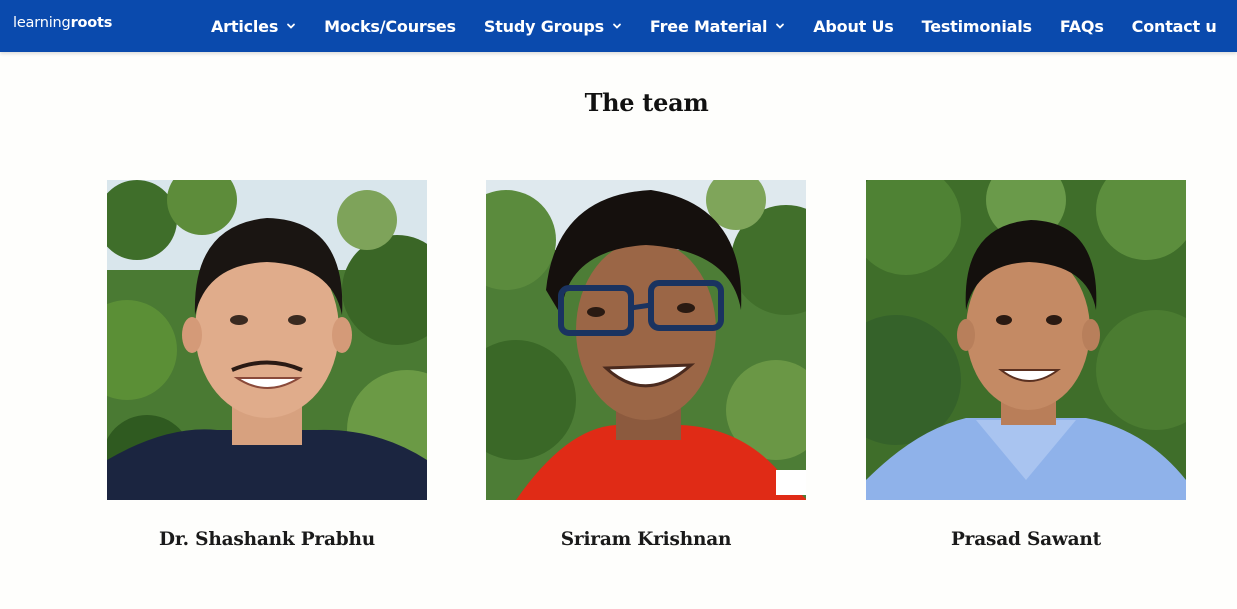 The image size is (1237, 609). I want to click on nav-item-faqs: FAQs, so click(1082, 26).